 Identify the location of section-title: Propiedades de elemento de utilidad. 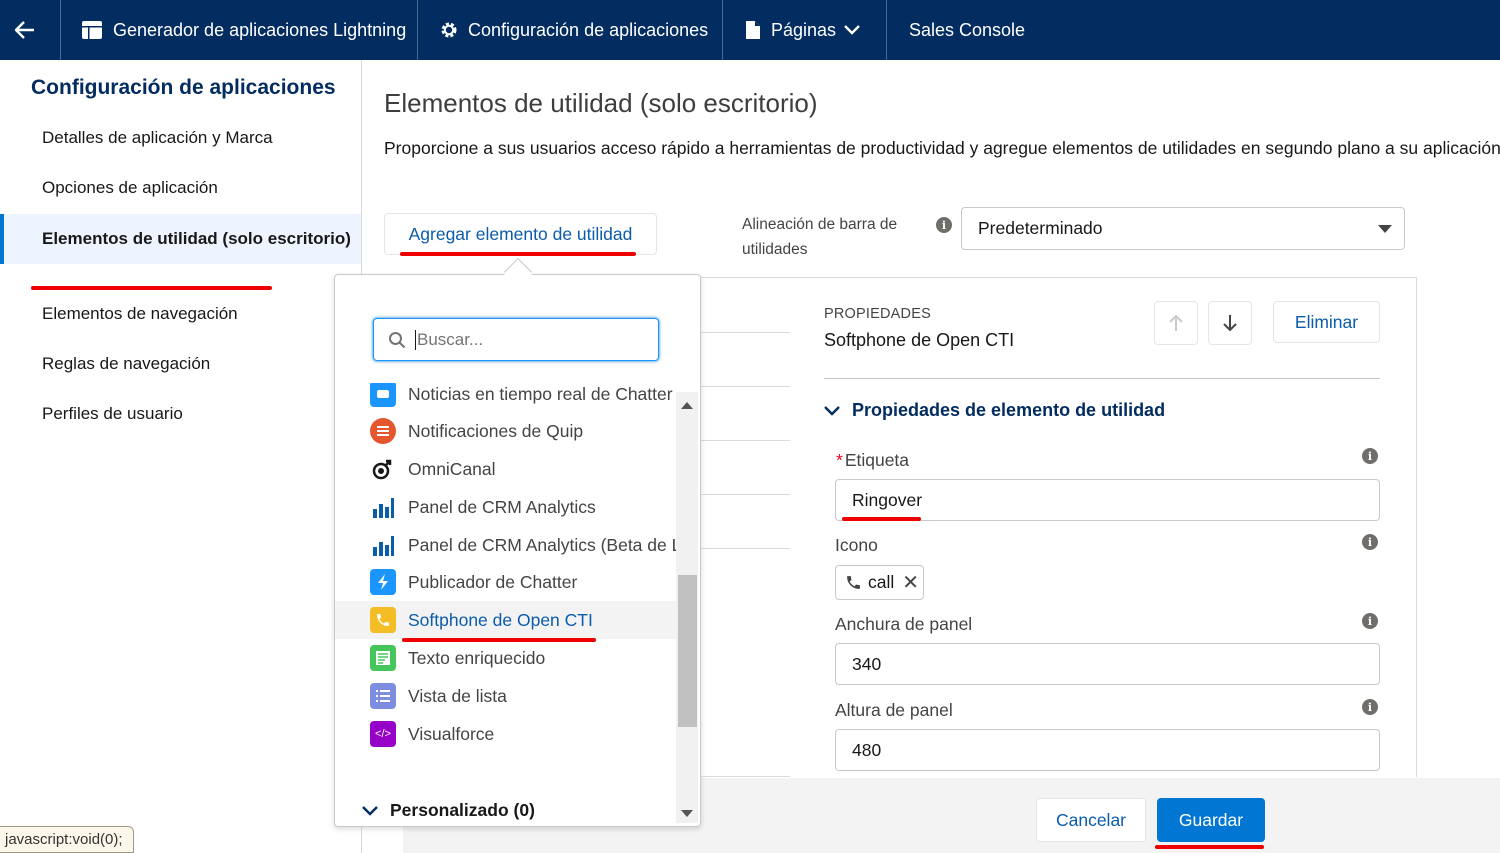
(1009, 410).